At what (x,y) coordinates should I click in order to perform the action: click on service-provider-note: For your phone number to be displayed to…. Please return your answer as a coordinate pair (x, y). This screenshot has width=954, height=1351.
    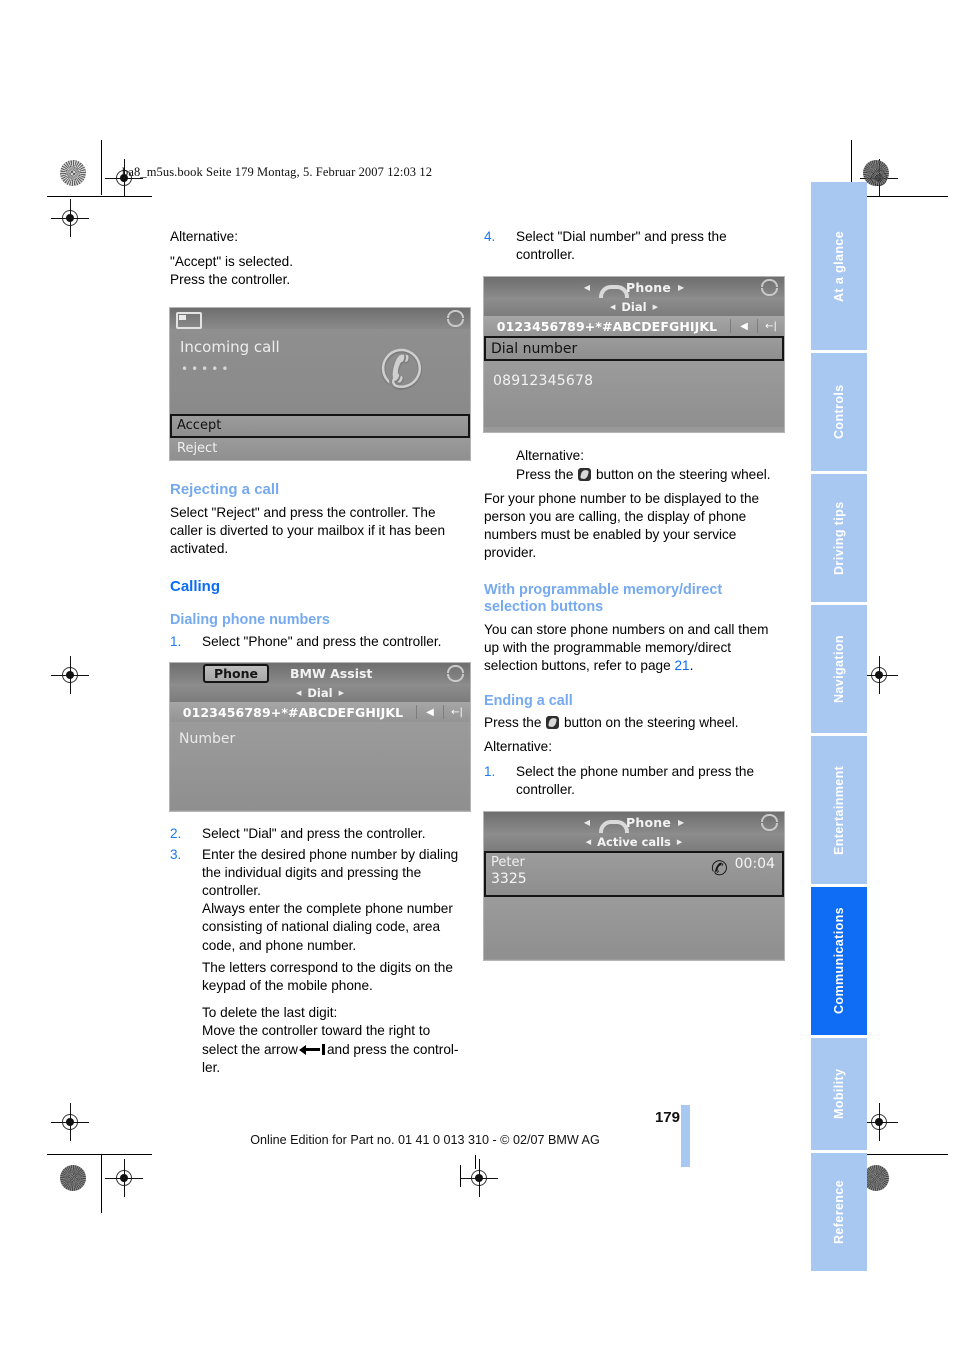
    Looking at the image, I should click on (622, 525).